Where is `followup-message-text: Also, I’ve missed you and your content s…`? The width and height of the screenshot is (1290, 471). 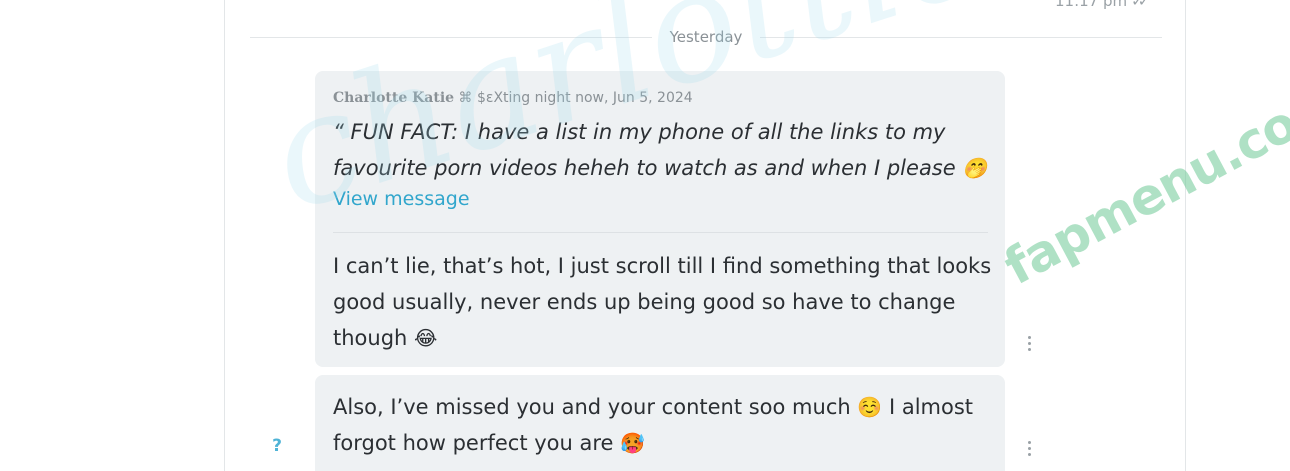
followup-message-text: Also, I’ve missed you and your content s… is located at coordinates (663, 425).